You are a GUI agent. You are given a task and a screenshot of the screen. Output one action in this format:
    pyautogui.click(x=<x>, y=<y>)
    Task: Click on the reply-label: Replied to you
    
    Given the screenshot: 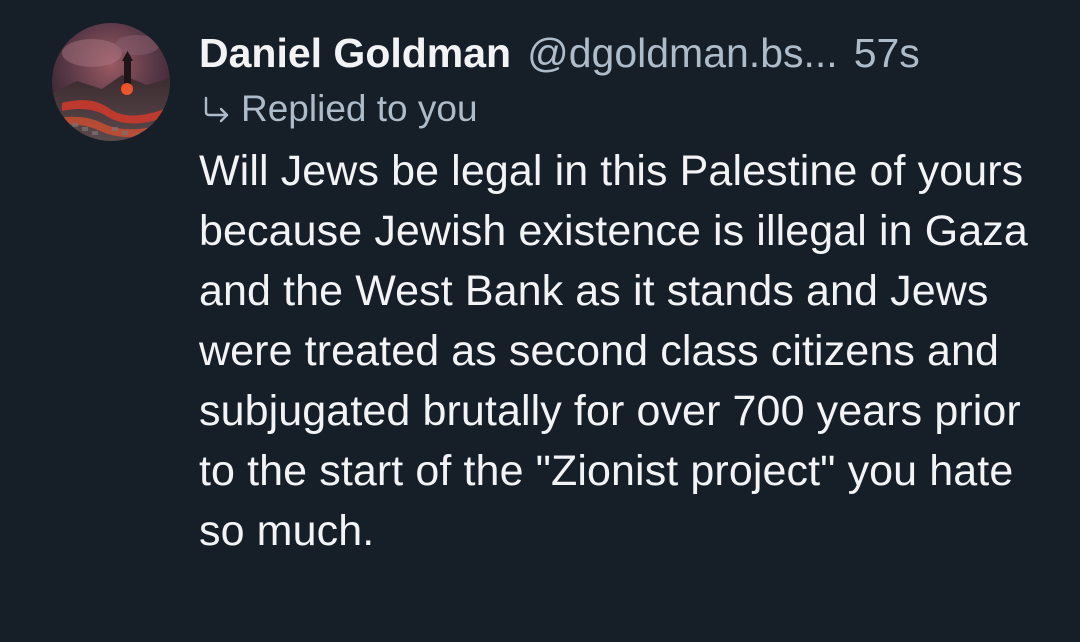 What is the action you would take?
    pyautogui.click(x=359, y=108)
    